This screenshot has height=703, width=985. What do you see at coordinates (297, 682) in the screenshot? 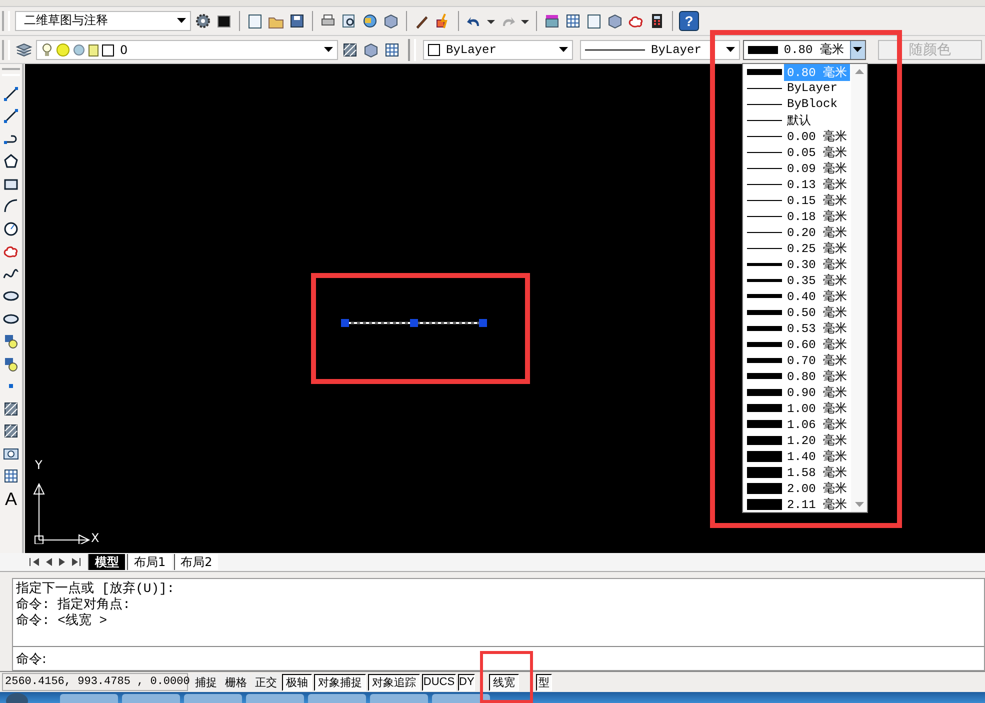
I see `status-toggle-button: 极轴` at bounding box center [297, 682].